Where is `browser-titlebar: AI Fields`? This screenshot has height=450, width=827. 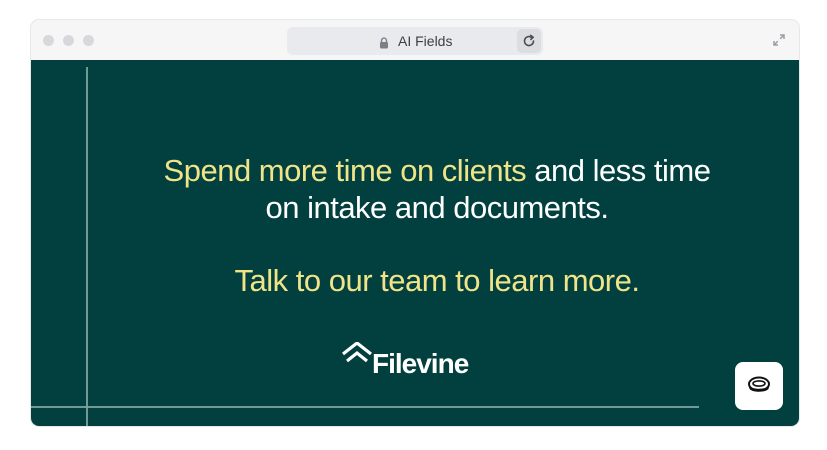
browser-titlebar: AI Fields is located at coordinates (415, 40).